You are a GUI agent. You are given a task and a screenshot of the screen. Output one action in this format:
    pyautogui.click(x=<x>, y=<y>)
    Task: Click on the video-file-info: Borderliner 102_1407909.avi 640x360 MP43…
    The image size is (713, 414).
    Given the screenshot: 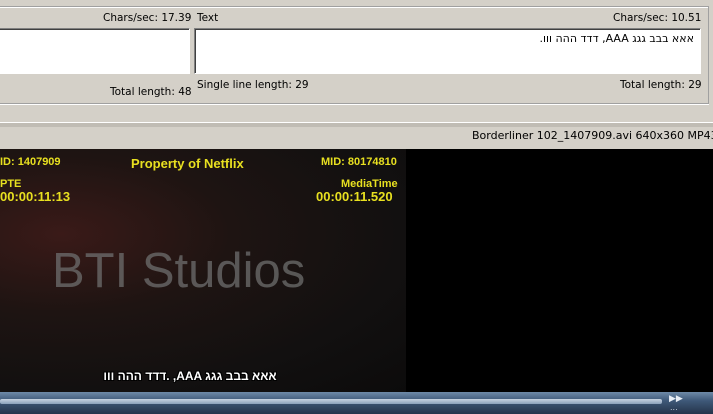 What is the action you would take?
    pyautogui.click(x=592, y=135)
    